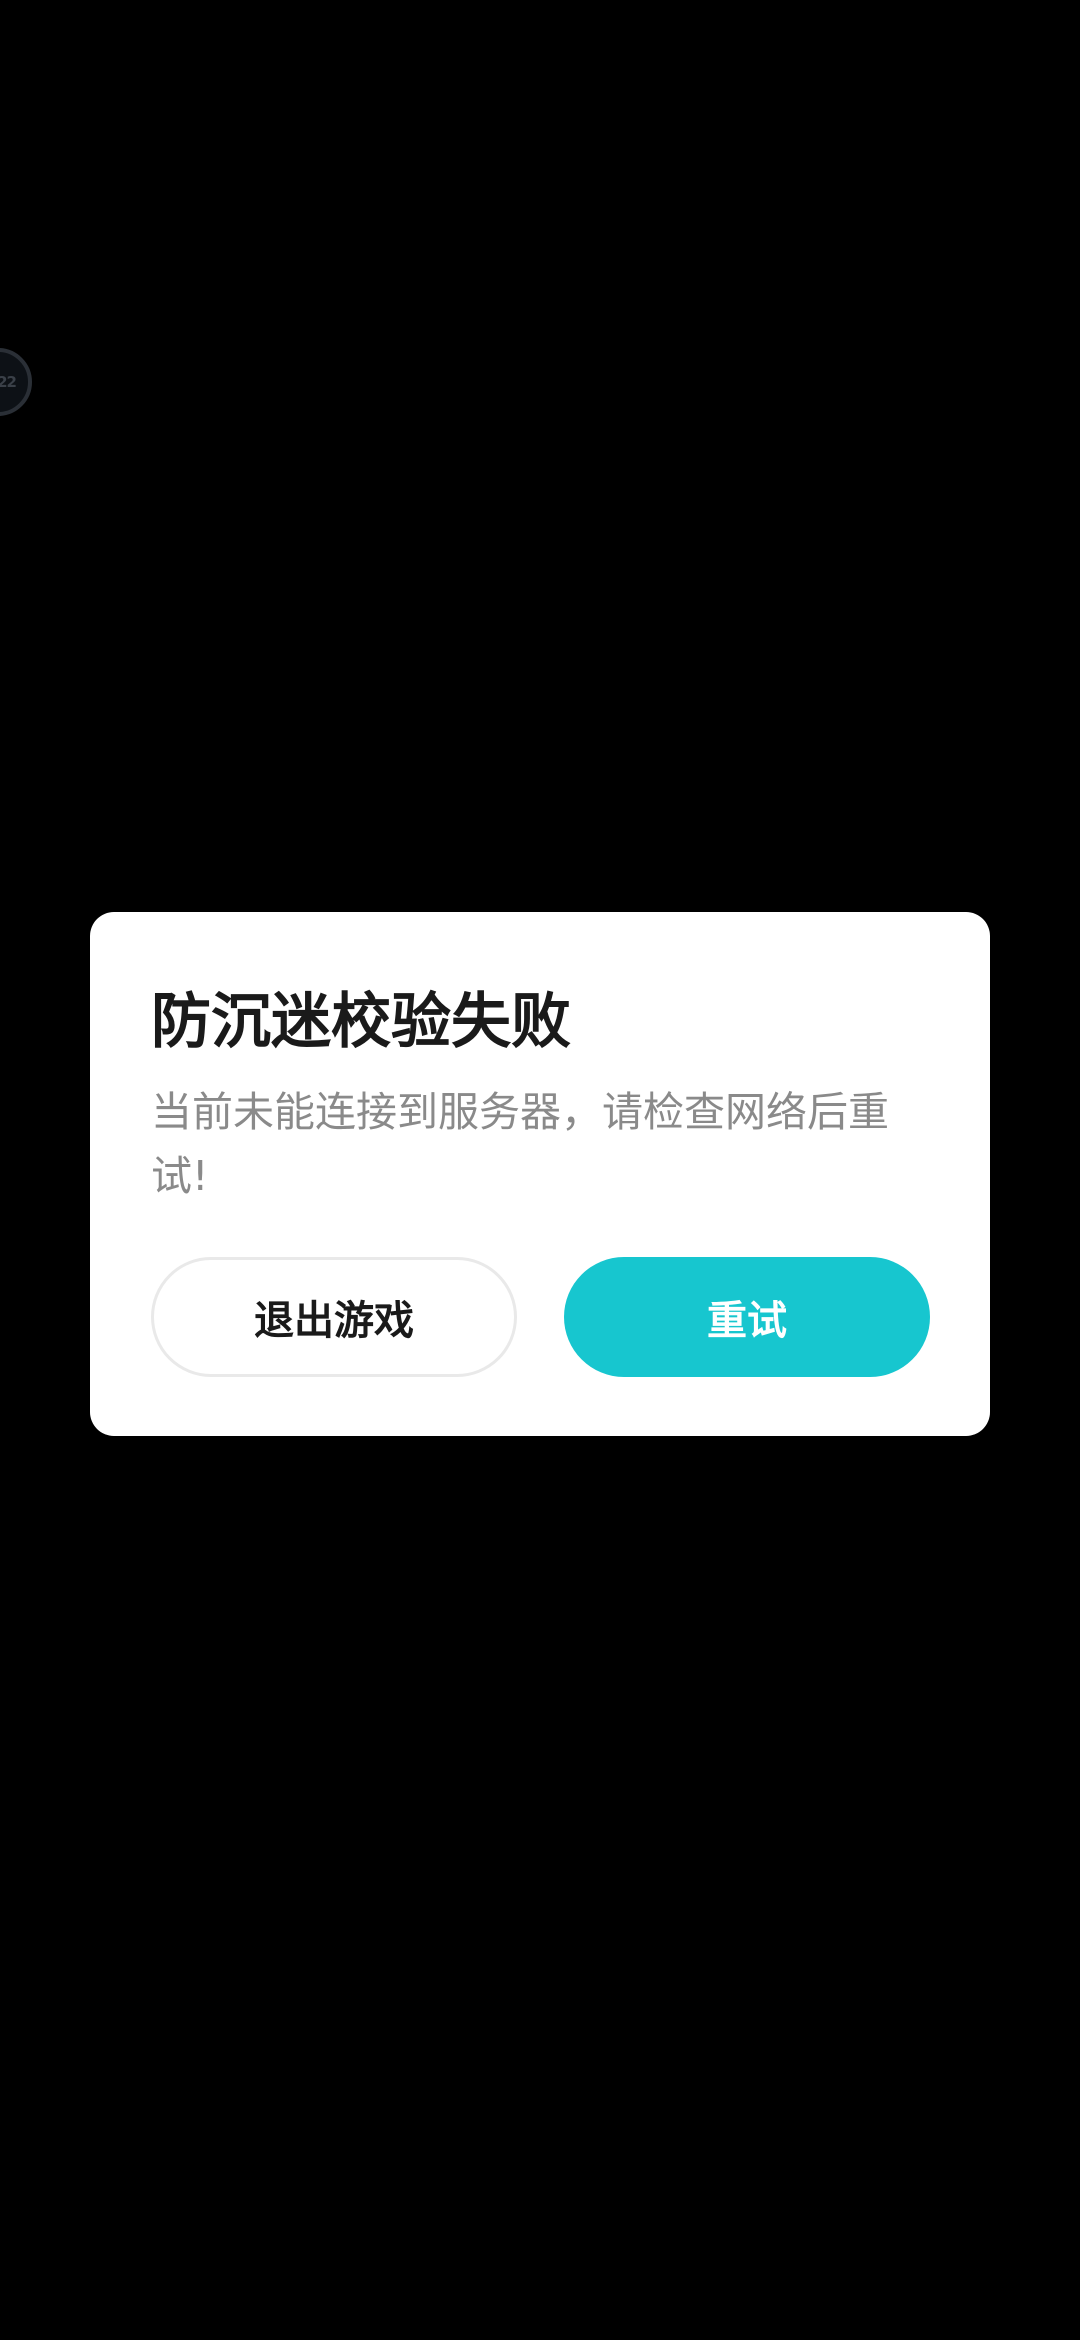 This screenshot has width=1080, height=2340. Describe the element at coordinates (747, 1317) in the screenshot. I see `retry-button: 重试` at that location.